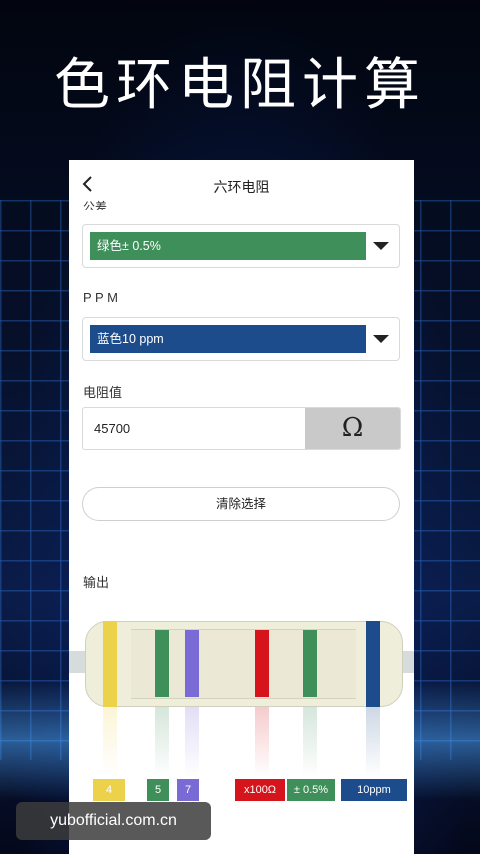  What do you see at coordinates (374, 790) in the screenshot?
I see `band-tag-6: 10ppm` at bounding box center [374, 790].